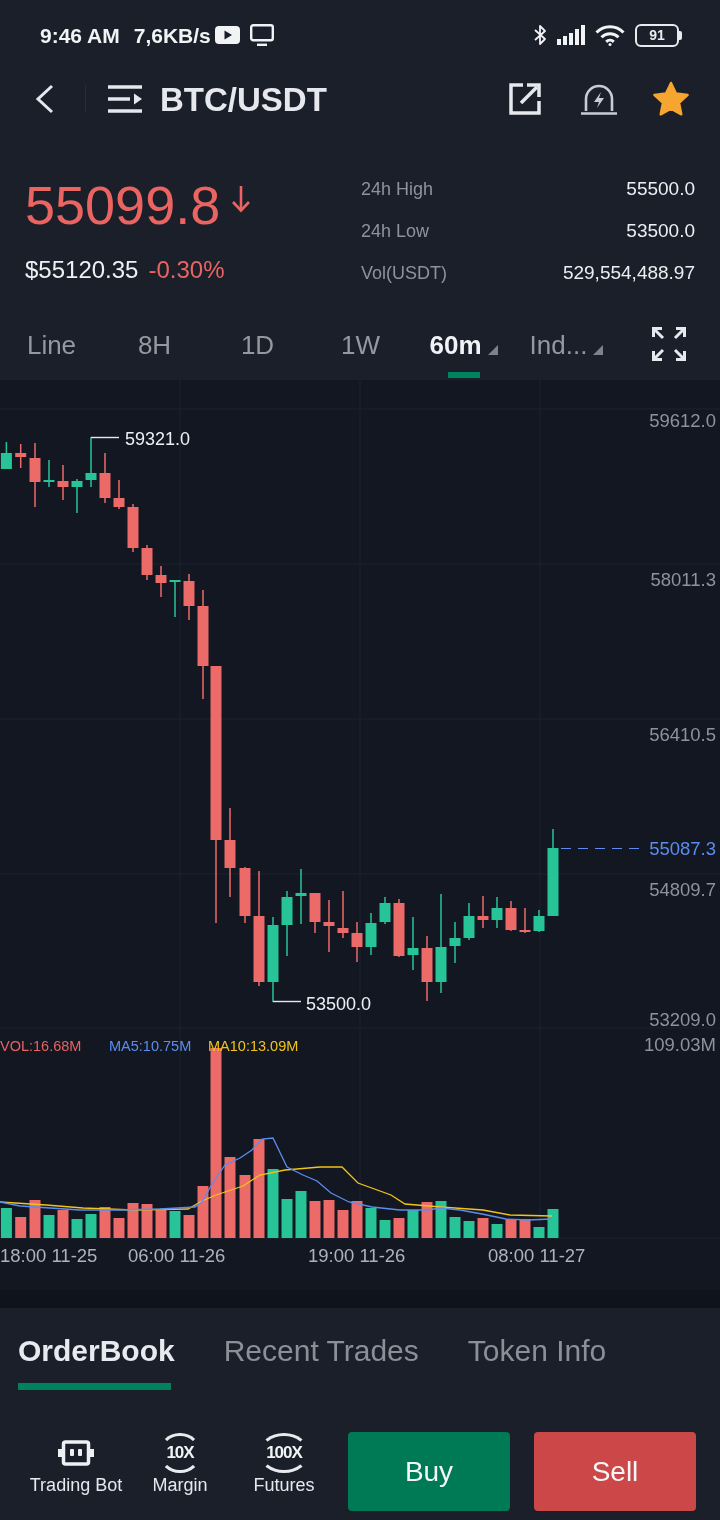 The width and height of the screenshot is (720, 1520). What do you see at coordinates (80, 35) in the screenshot?
I see `clock-time: 9:46 AM` at bounding box center [80, 35].